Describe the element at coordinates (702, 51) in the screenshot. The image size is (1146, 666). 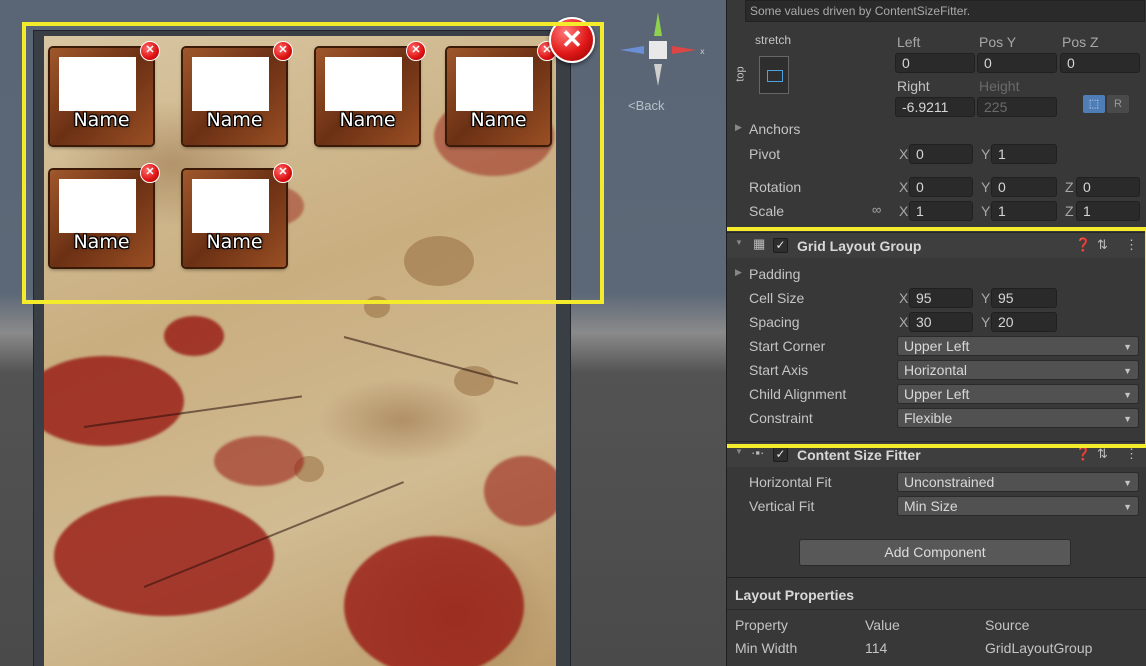
I see `svg-text: x` at that location.